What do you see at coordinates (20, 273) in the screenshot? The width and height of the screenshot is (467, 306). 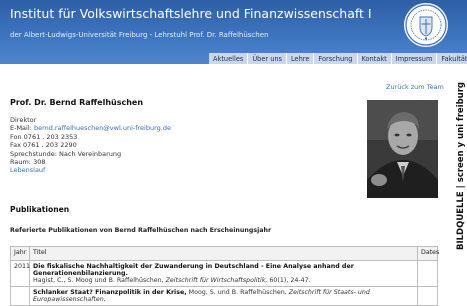 I see `publication-year: 2011` at bounding box center [20, 273].